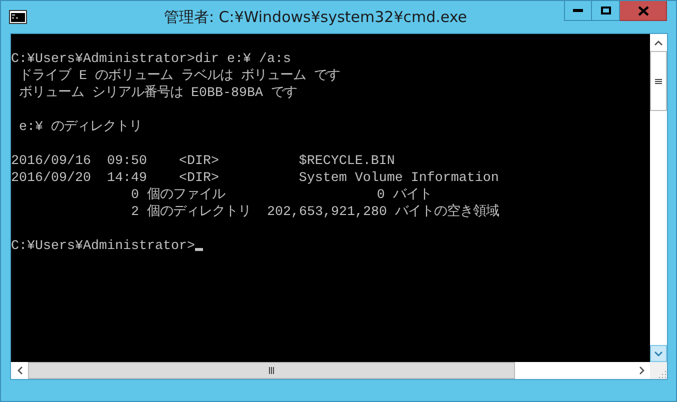 The width and height of the screenshot is (677, 402). I want to click on maximize-icon, so click(605, 10).